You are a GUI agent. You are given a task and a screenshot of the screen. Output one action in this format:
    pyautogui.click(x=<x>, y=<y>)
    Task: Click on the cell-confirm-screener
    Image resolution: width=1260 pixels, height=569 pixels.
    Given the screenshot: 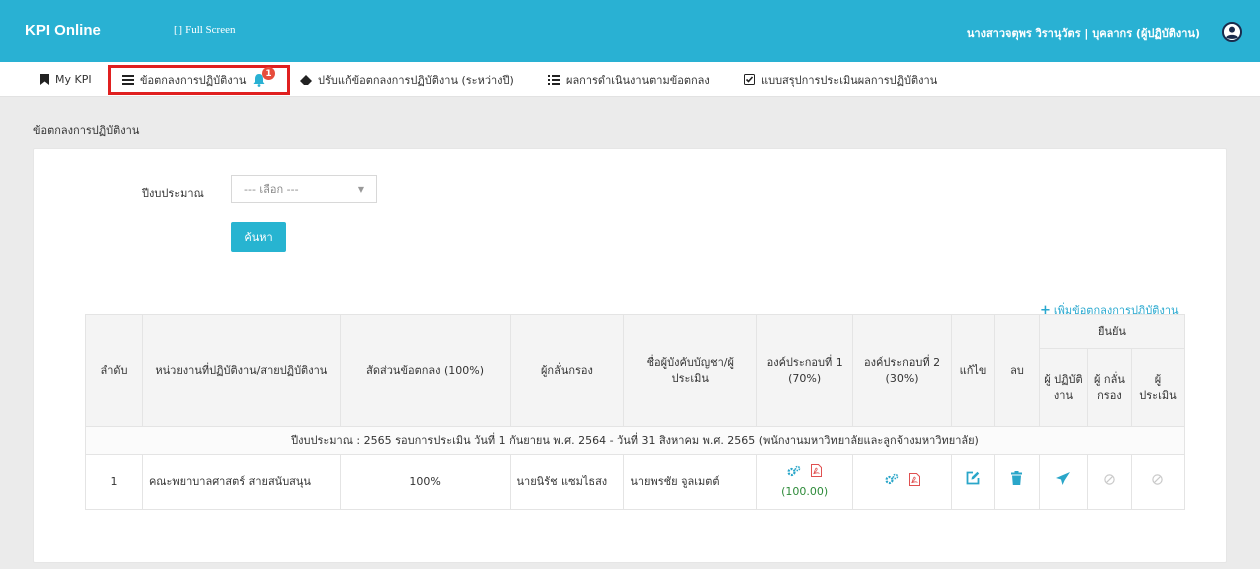 What is the action you would take?
    pyautogui.click(x=1109, y=482)
    